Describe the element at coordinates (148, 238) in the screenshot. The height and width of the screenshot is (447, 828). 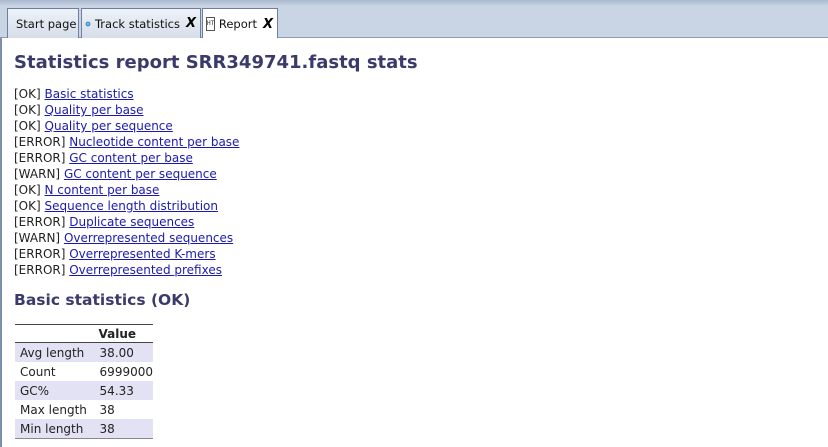
I see `module-link: Overrepresented sequences` at that location.